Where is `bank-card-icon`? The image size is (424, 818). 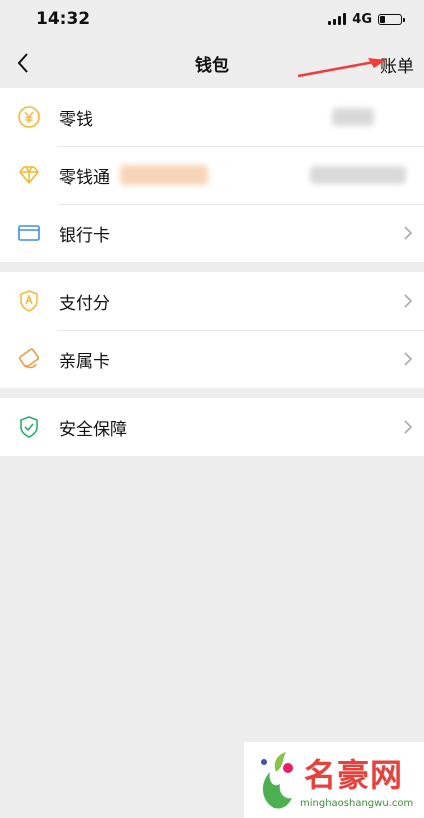
bank-card-icon is located at coordinates (29, 233).